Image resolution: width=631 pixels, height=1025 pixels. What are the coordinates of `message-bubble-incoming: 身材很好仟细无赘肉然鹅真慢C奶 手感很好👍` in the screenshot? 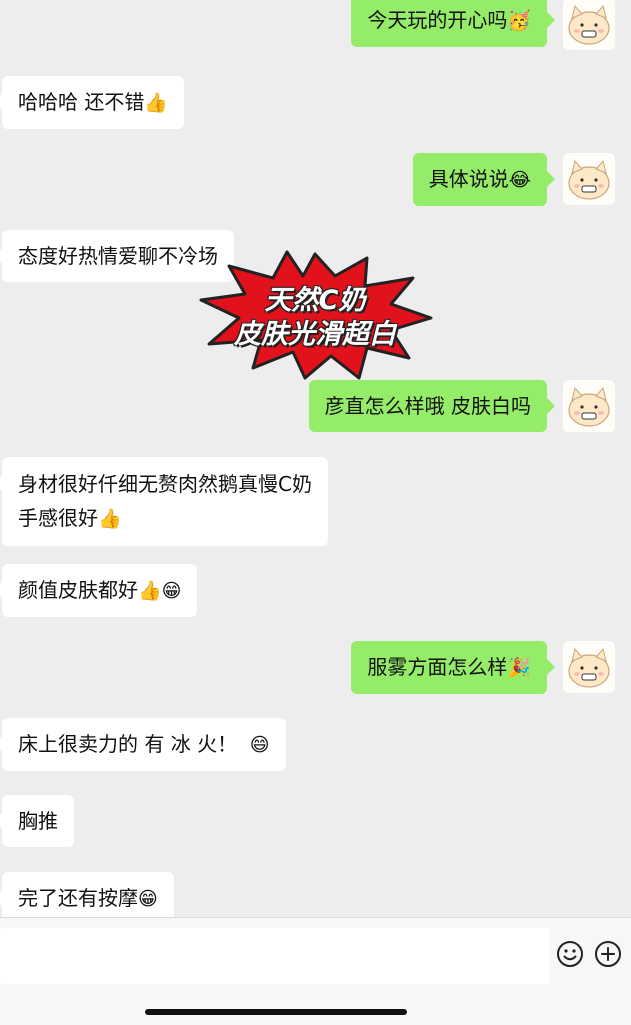 It's located at (164, 501).